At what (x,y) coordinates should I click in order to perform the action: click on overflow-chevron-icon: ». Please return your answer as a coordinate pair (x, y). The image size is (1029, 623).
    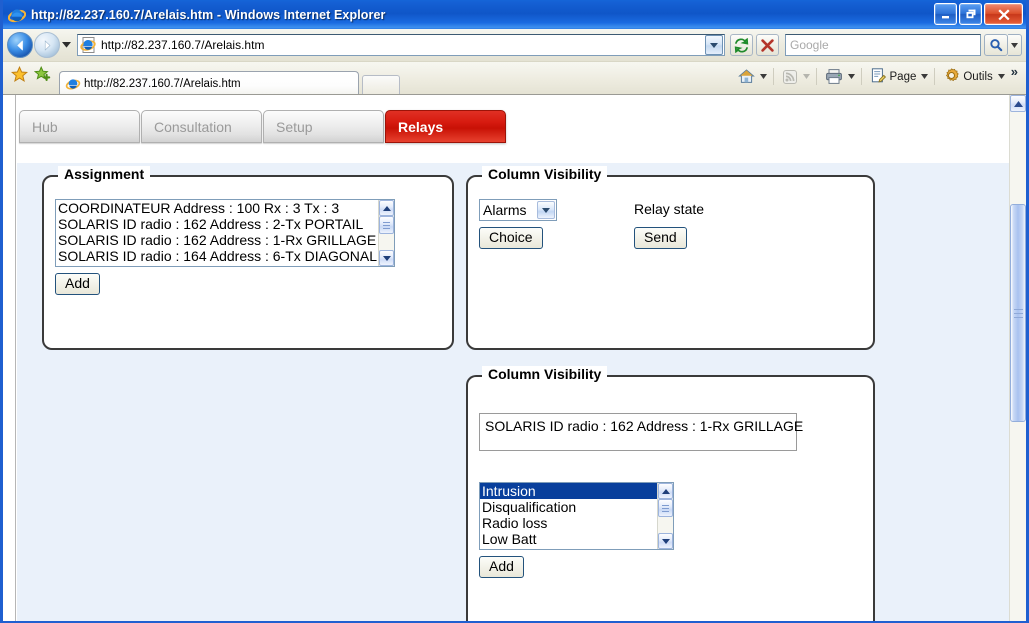
    Looking at the image, I should click on (1014, 72).